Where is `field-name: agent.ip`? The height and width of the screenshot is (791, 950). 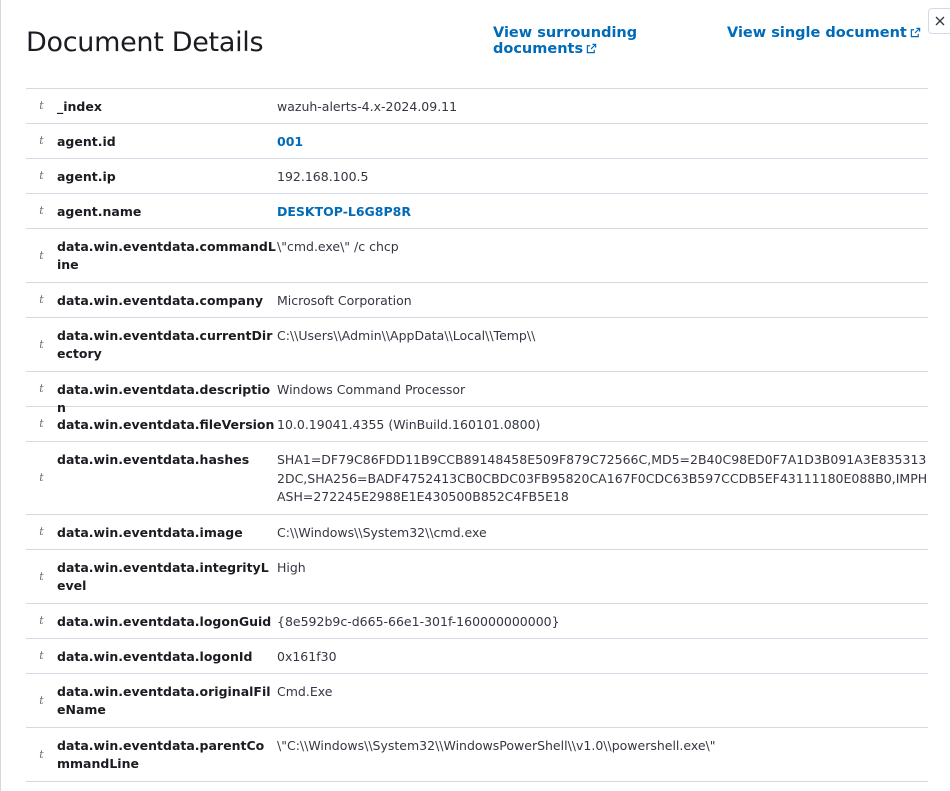 field-name: agent.ip is located at coordinates (86, 176).